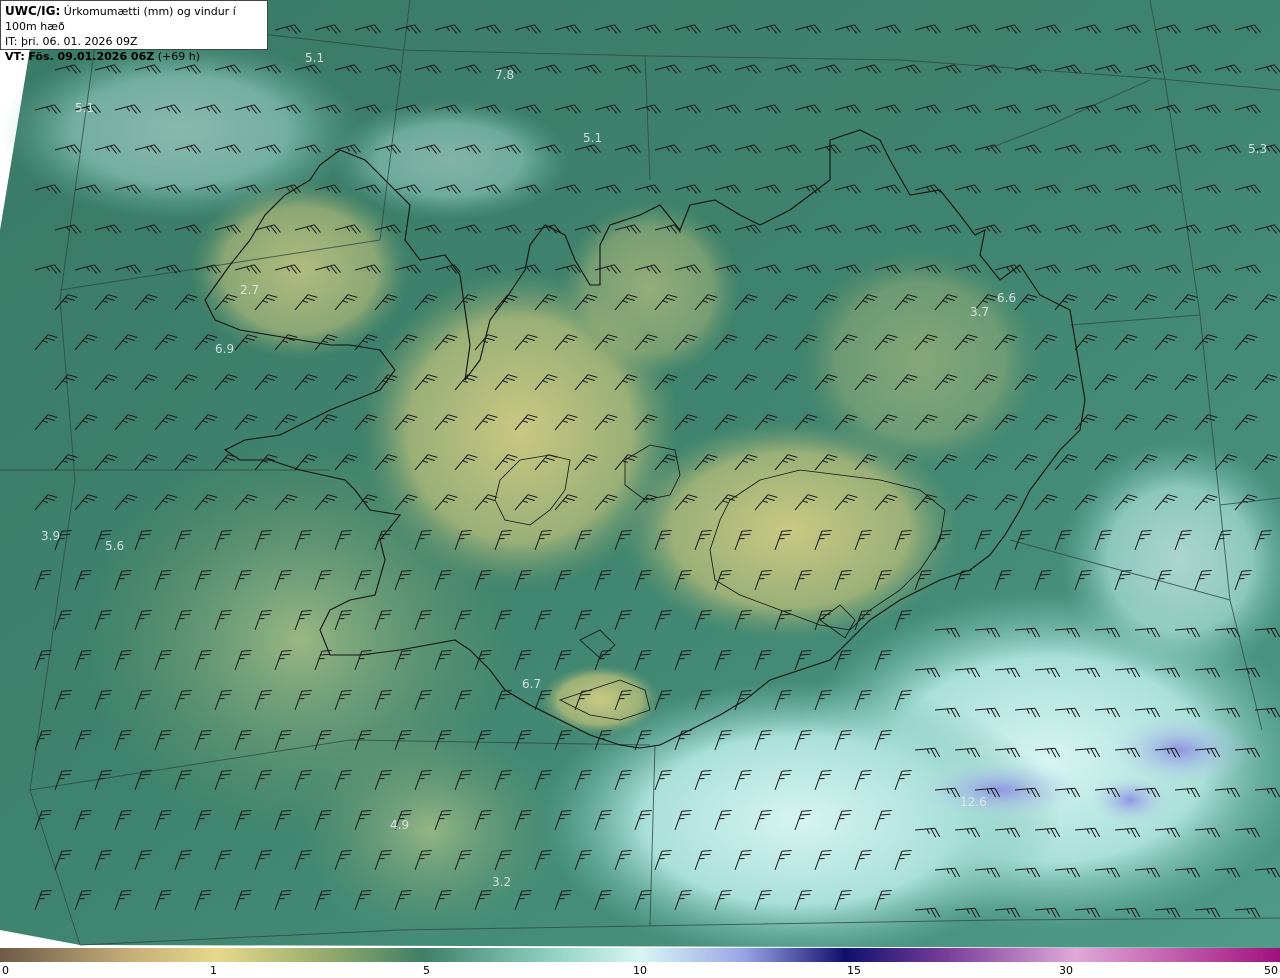  Describe the element at coordinates (33, 11) in the screenshot. I see `product-code: UWC/IG:` at that location.